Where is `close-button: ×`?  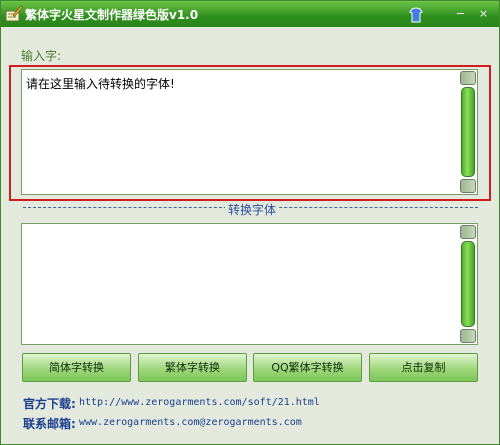 close-button: × is located at coordinates (483, 13).